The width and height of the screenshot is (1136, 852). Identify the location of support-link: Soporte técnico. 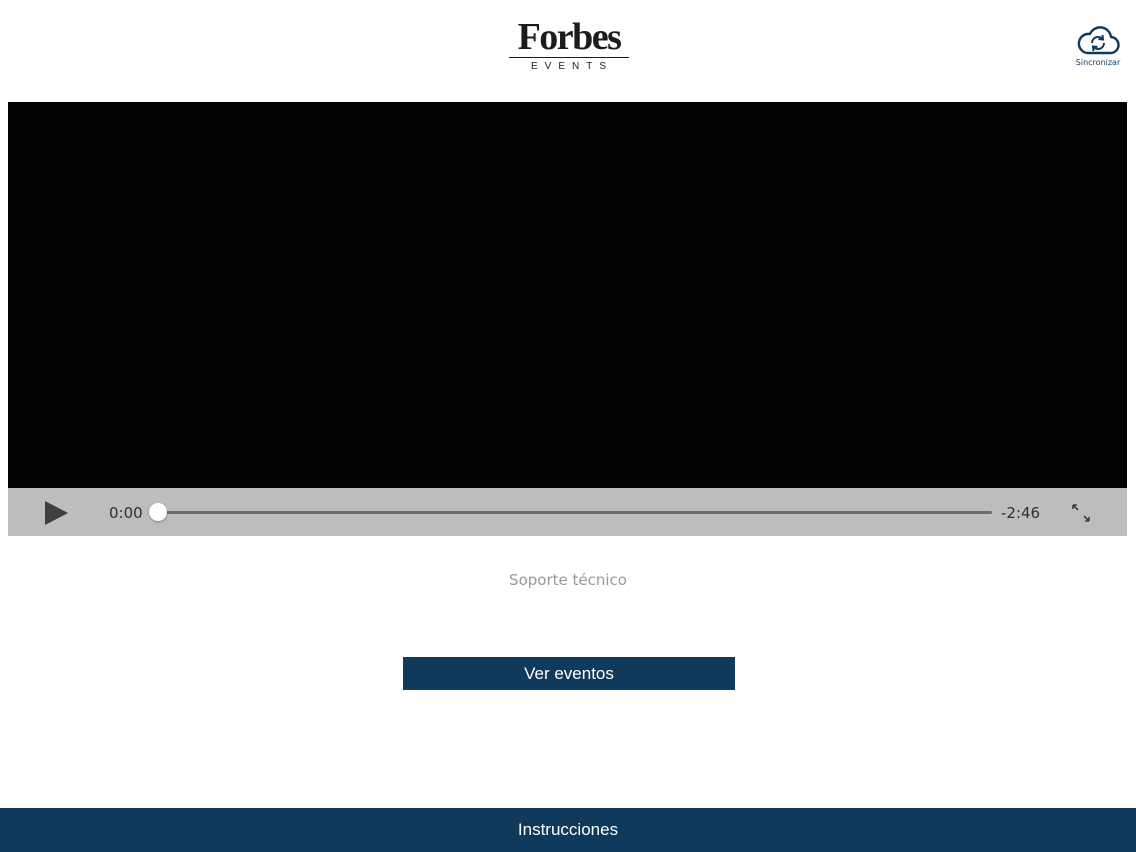
(568, 580).